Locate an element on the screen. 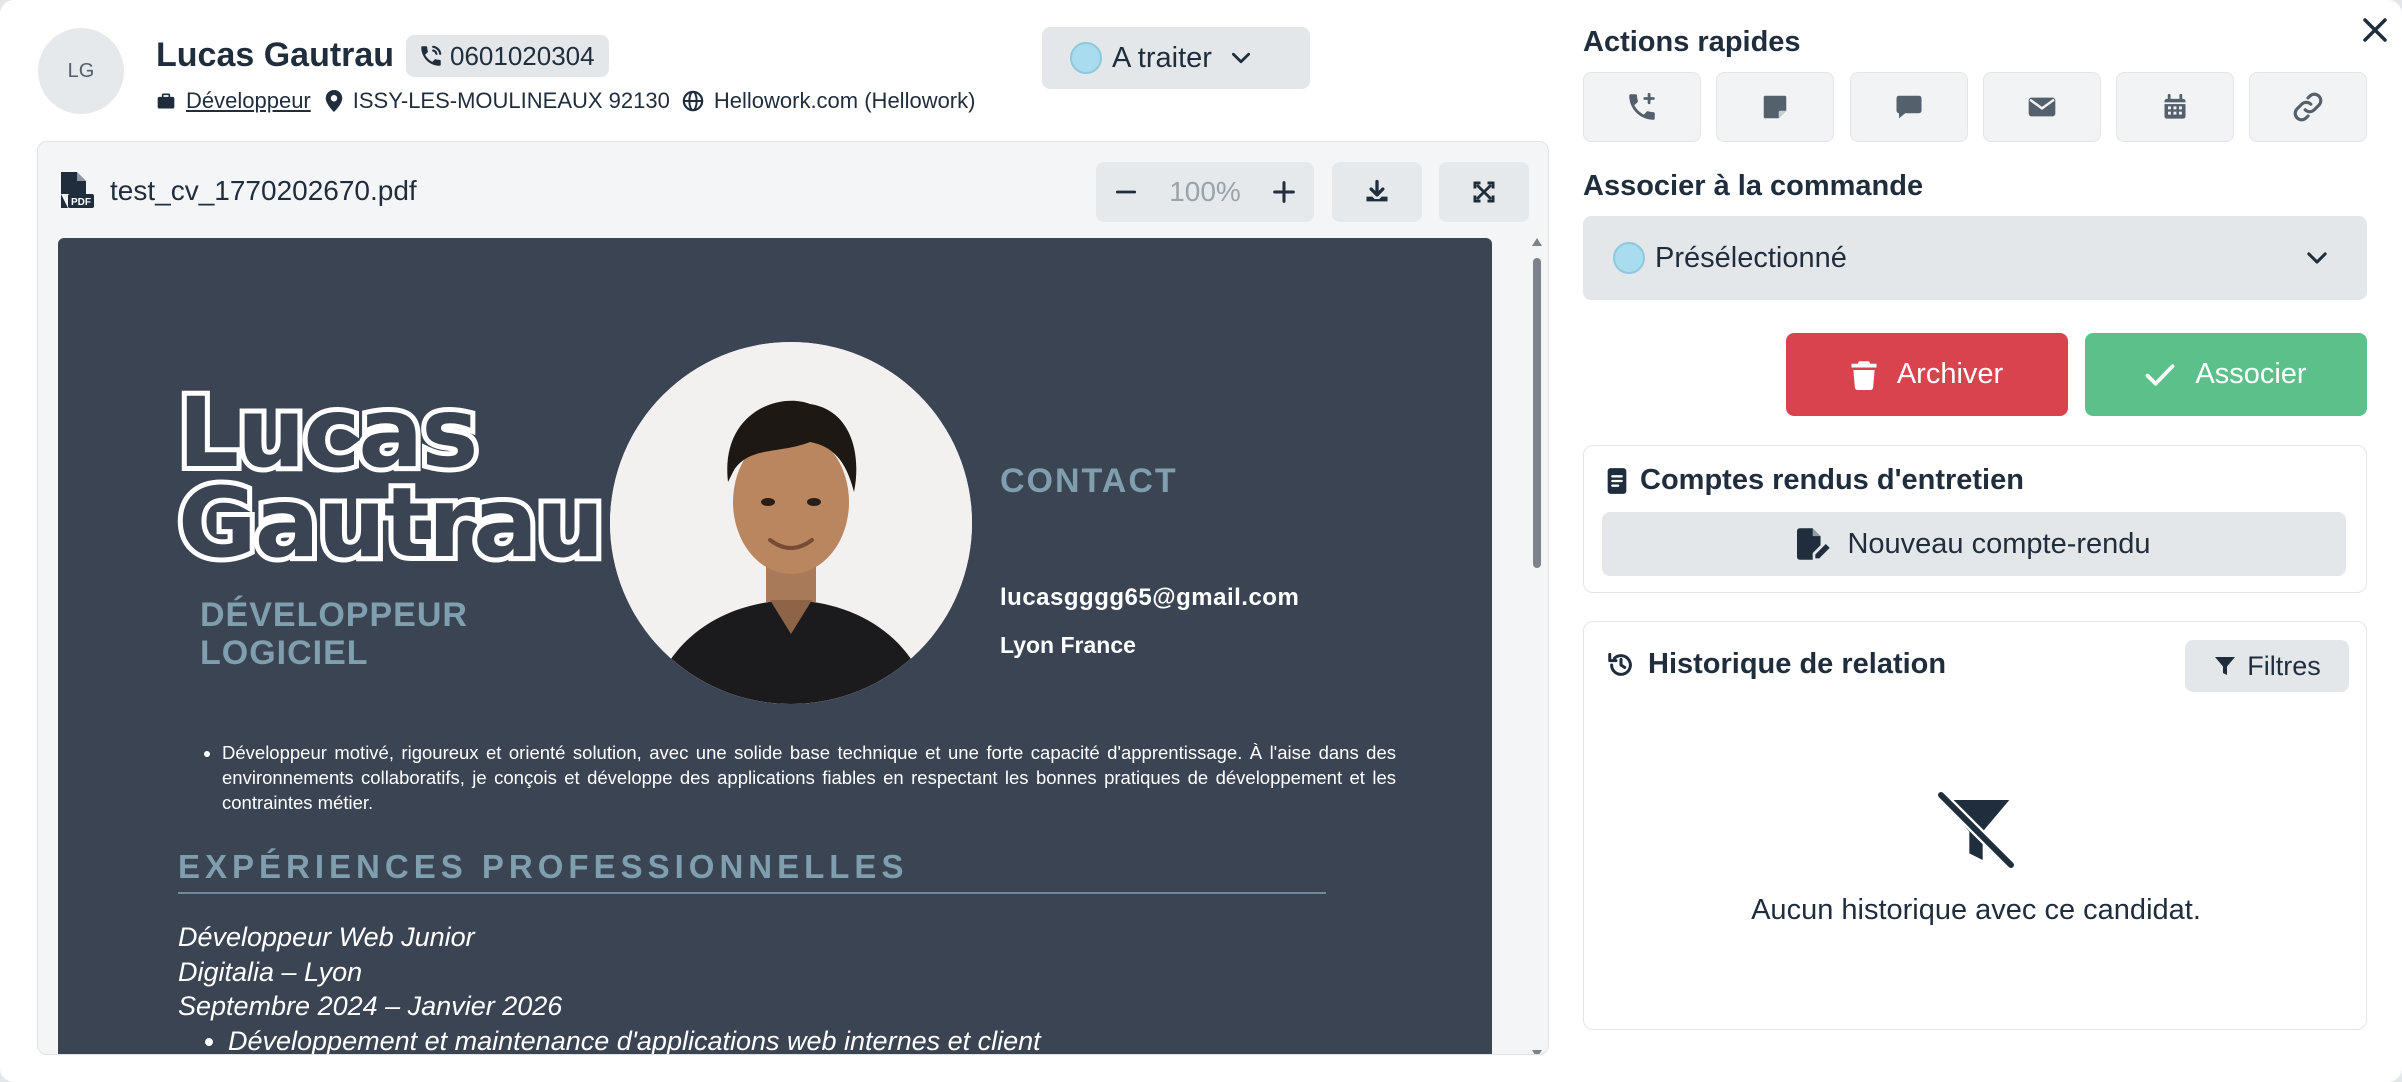 The image size is (2402, 1082). filters-button: Filtres is located at coordinates (2267, 666).